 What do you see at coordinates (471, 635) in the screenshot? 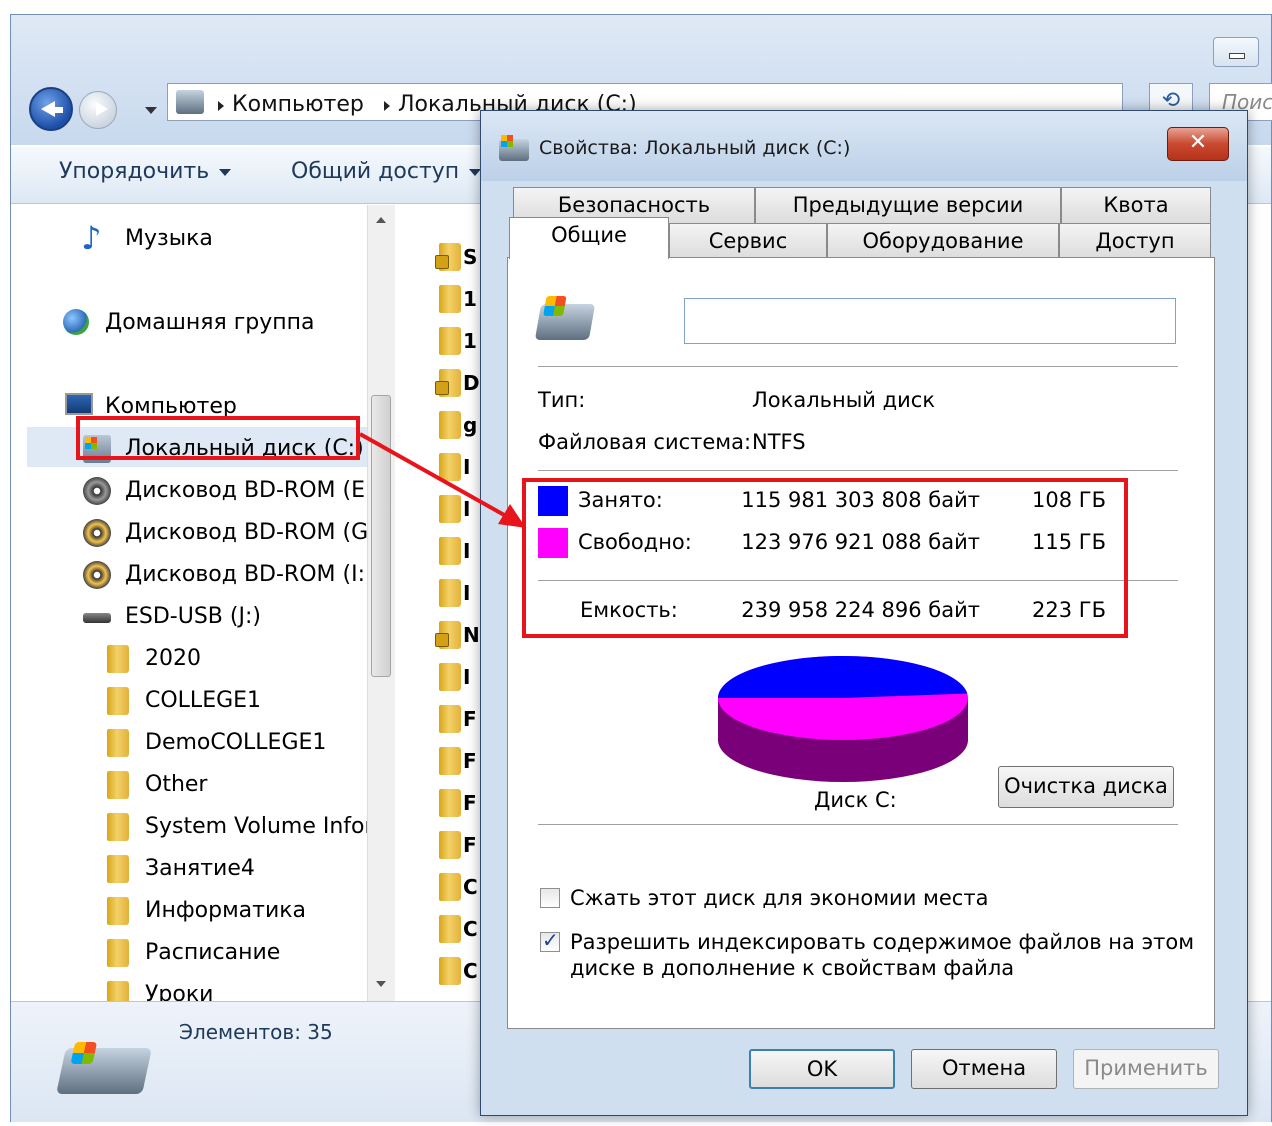
I see `file-name-fragment: N` at bounding box center [471, 635].